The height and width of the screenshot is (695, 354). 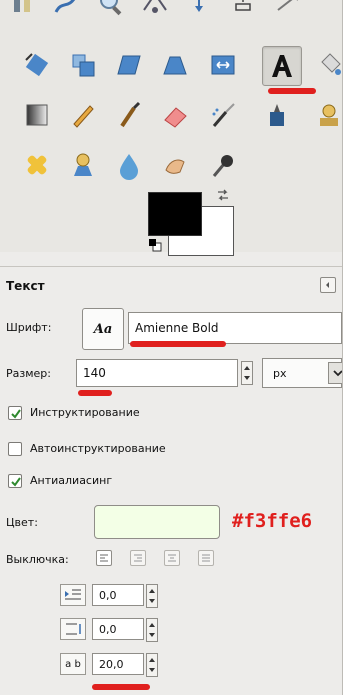 What do you see at coordinates (37, 559) in the screenshot?
I see `justify-label: Выключка:` at bounding box center [37, 559].